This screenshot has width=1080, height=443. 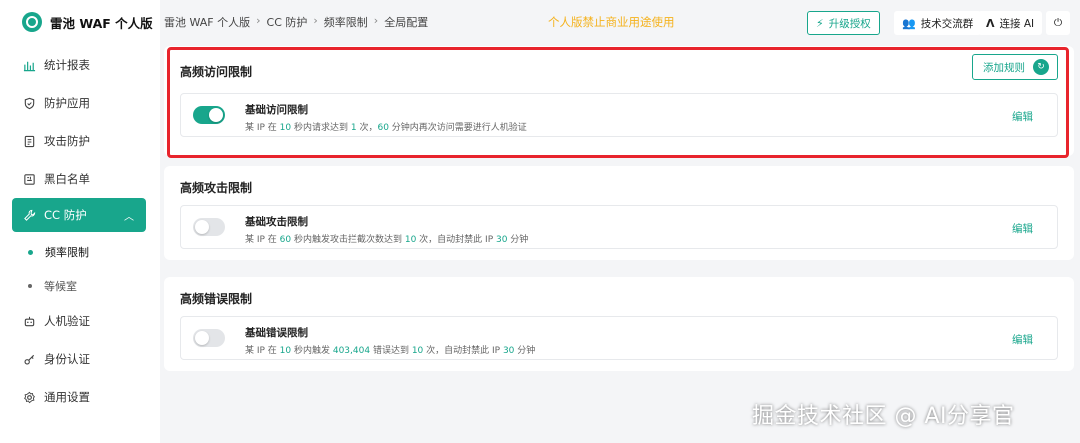 What do you see at coordinates (29, 359) in the screenshot?
I see `key-icon` at bounding box center [29, 359].